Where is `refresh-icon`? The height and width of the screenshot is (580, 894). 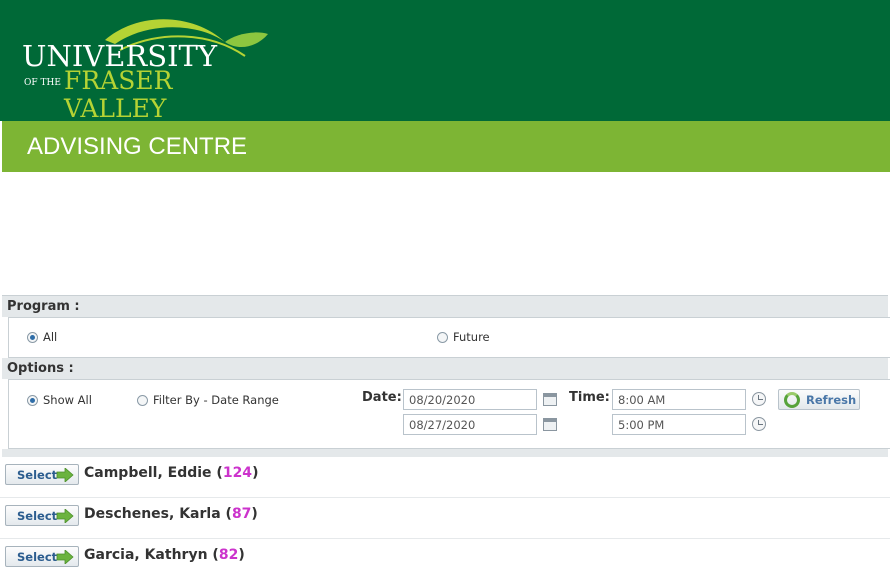 refresh-icon is located at coordinates (792, 399).